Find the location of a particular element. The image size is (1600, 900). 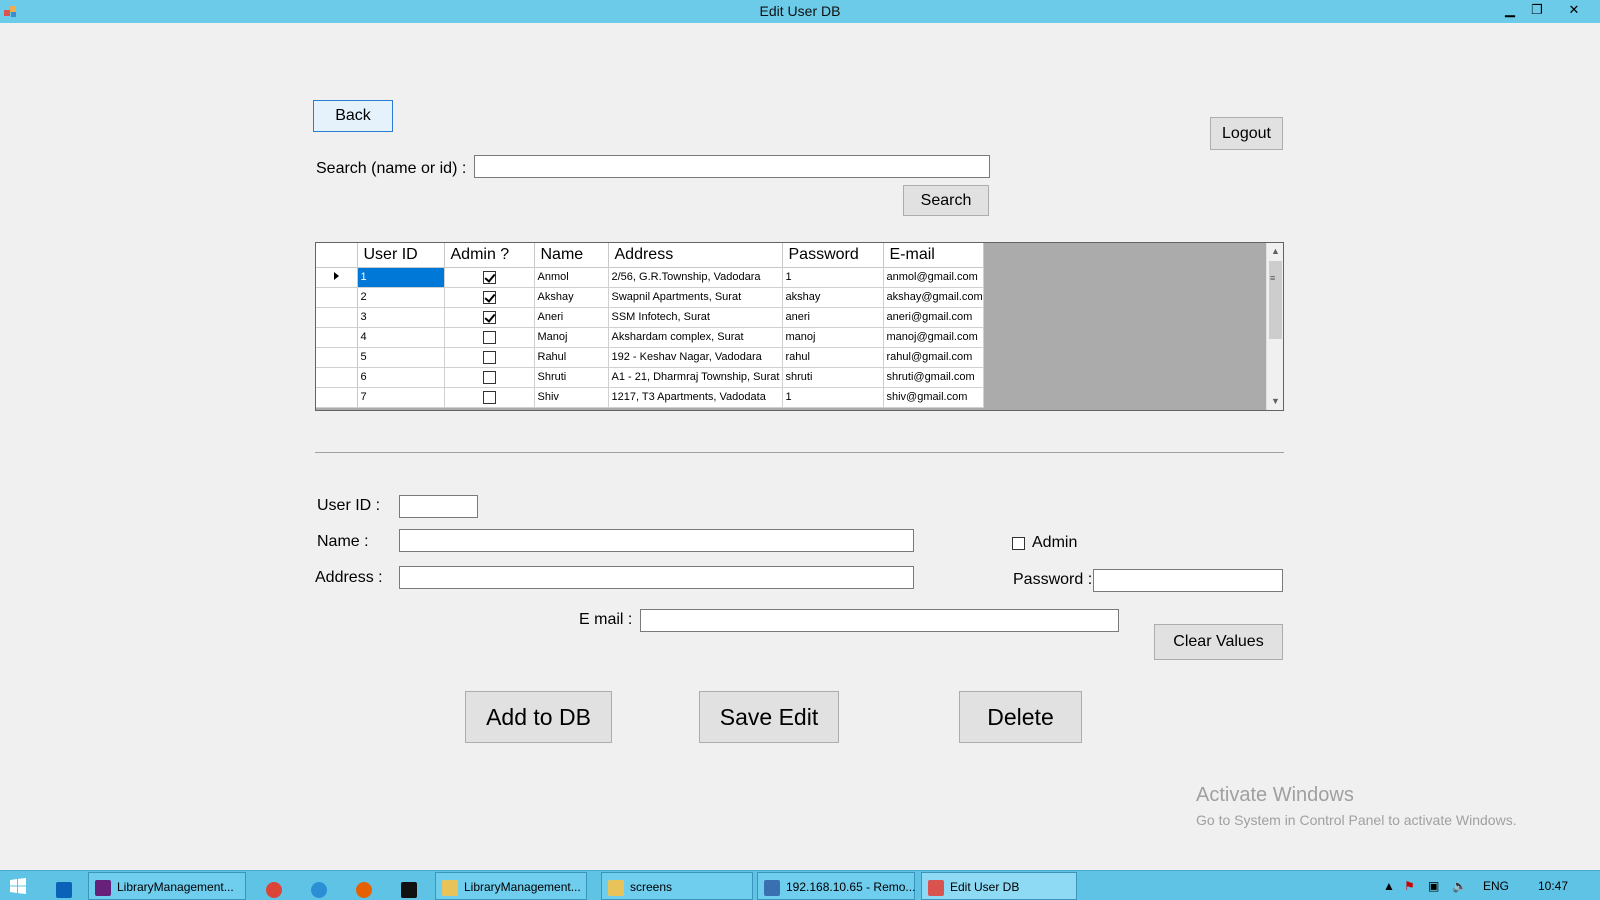

cell-user-id: 7 is located at coordinates (401, 397).